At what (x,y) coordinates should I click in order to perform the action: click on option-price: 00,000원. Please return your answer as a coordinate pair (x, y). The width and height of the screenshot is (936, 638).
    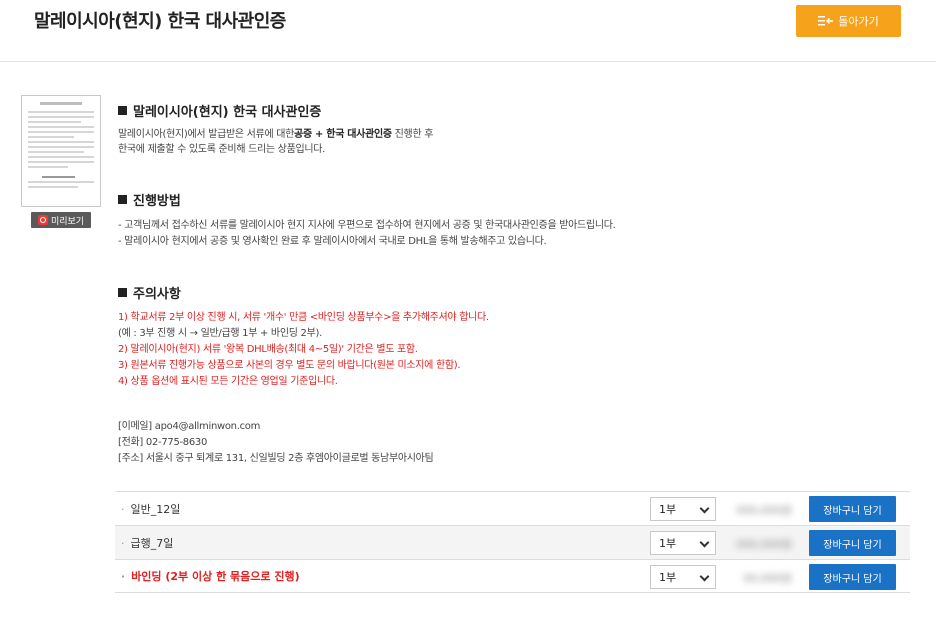
    Looking at the image, I should click on (767, 578).